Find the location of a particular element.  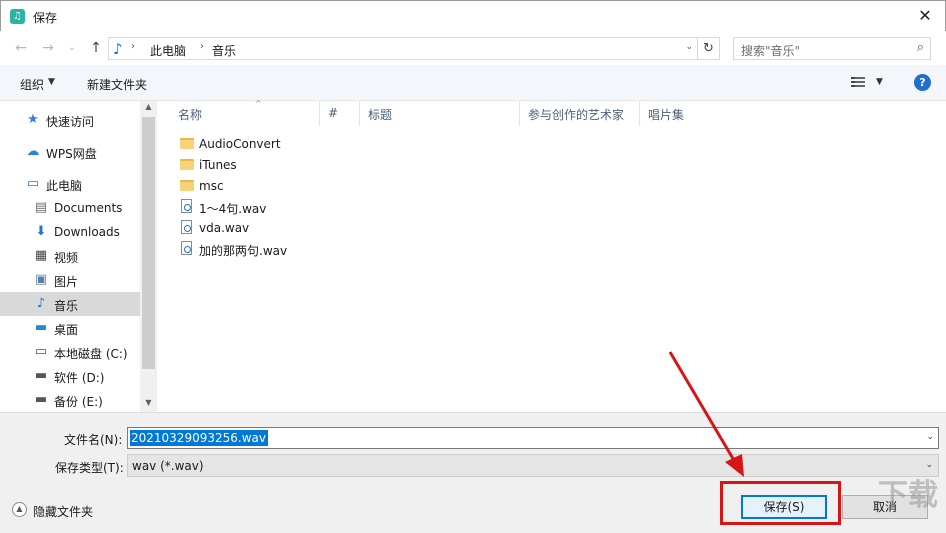

filename-field: 20210329093256.wav ⌄ is located at coordinates (533, 438).